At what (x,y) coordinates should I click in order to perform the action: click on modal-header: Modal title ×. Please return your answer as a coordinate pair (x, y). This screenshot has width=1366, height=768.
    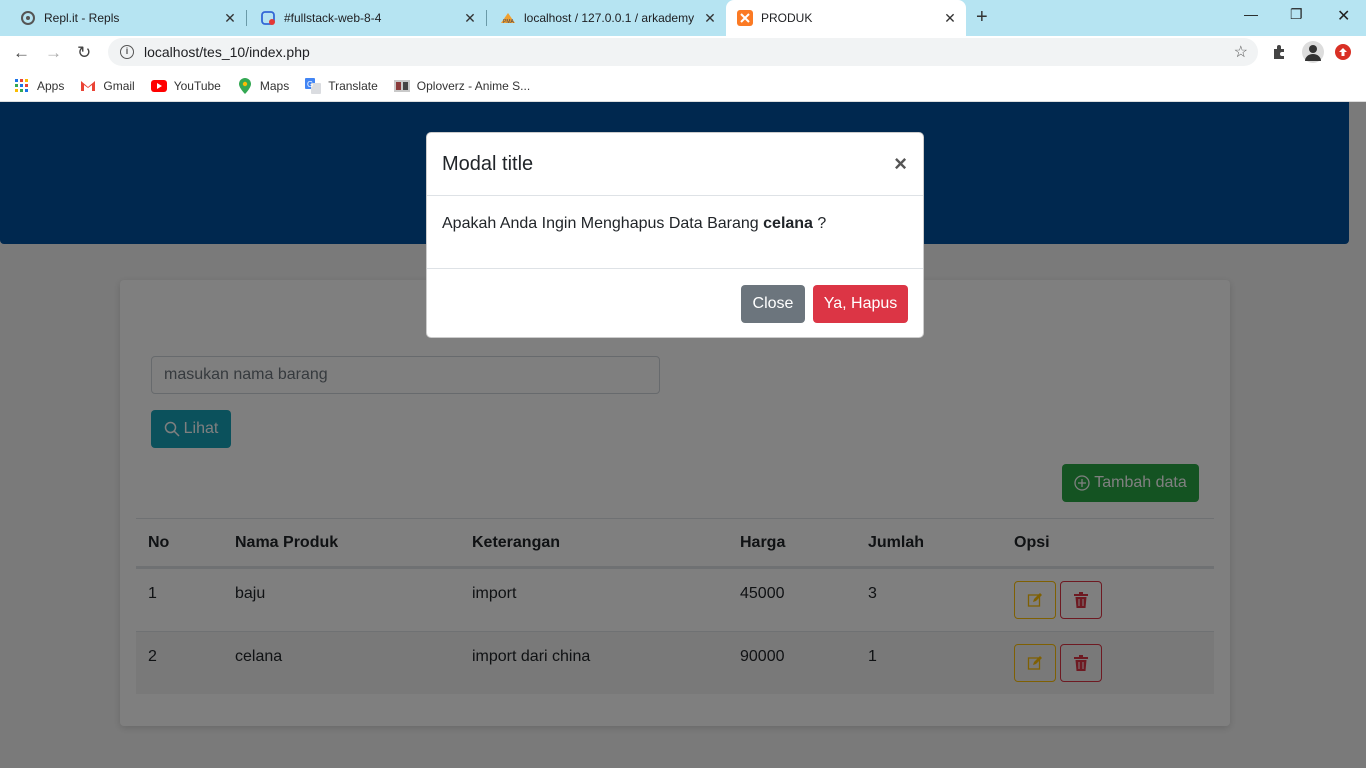
    Looking at the image, I should click on (675, 164).